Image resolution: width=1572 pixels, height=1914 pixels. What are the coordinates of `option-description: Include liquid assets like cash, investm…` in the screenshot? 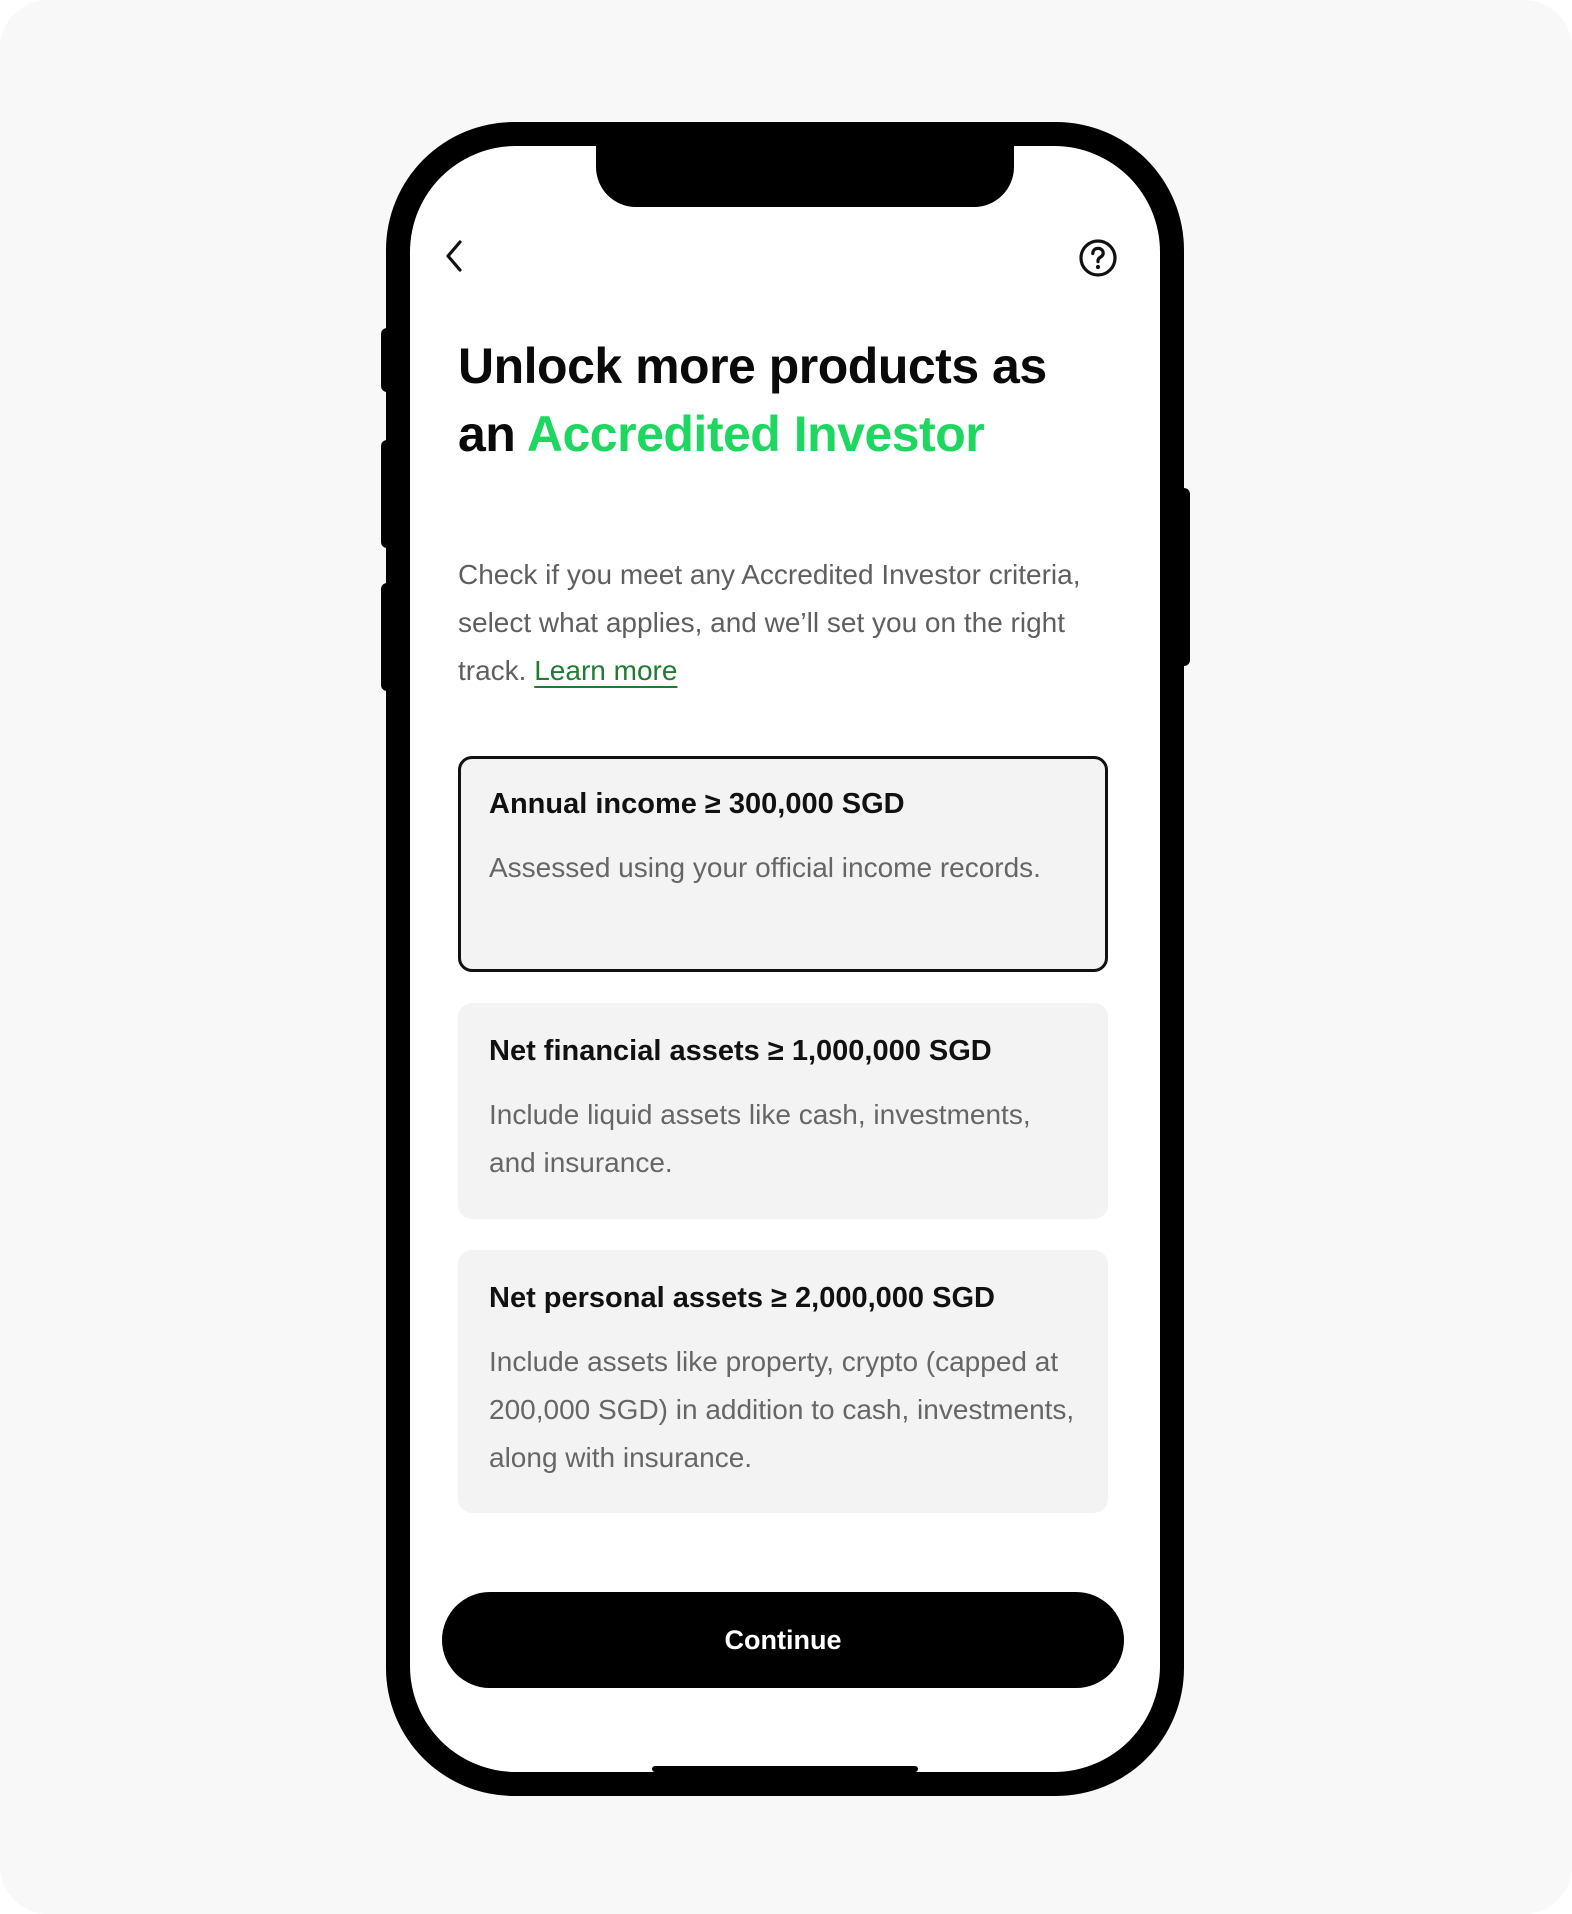 It's located at (760, 1138).